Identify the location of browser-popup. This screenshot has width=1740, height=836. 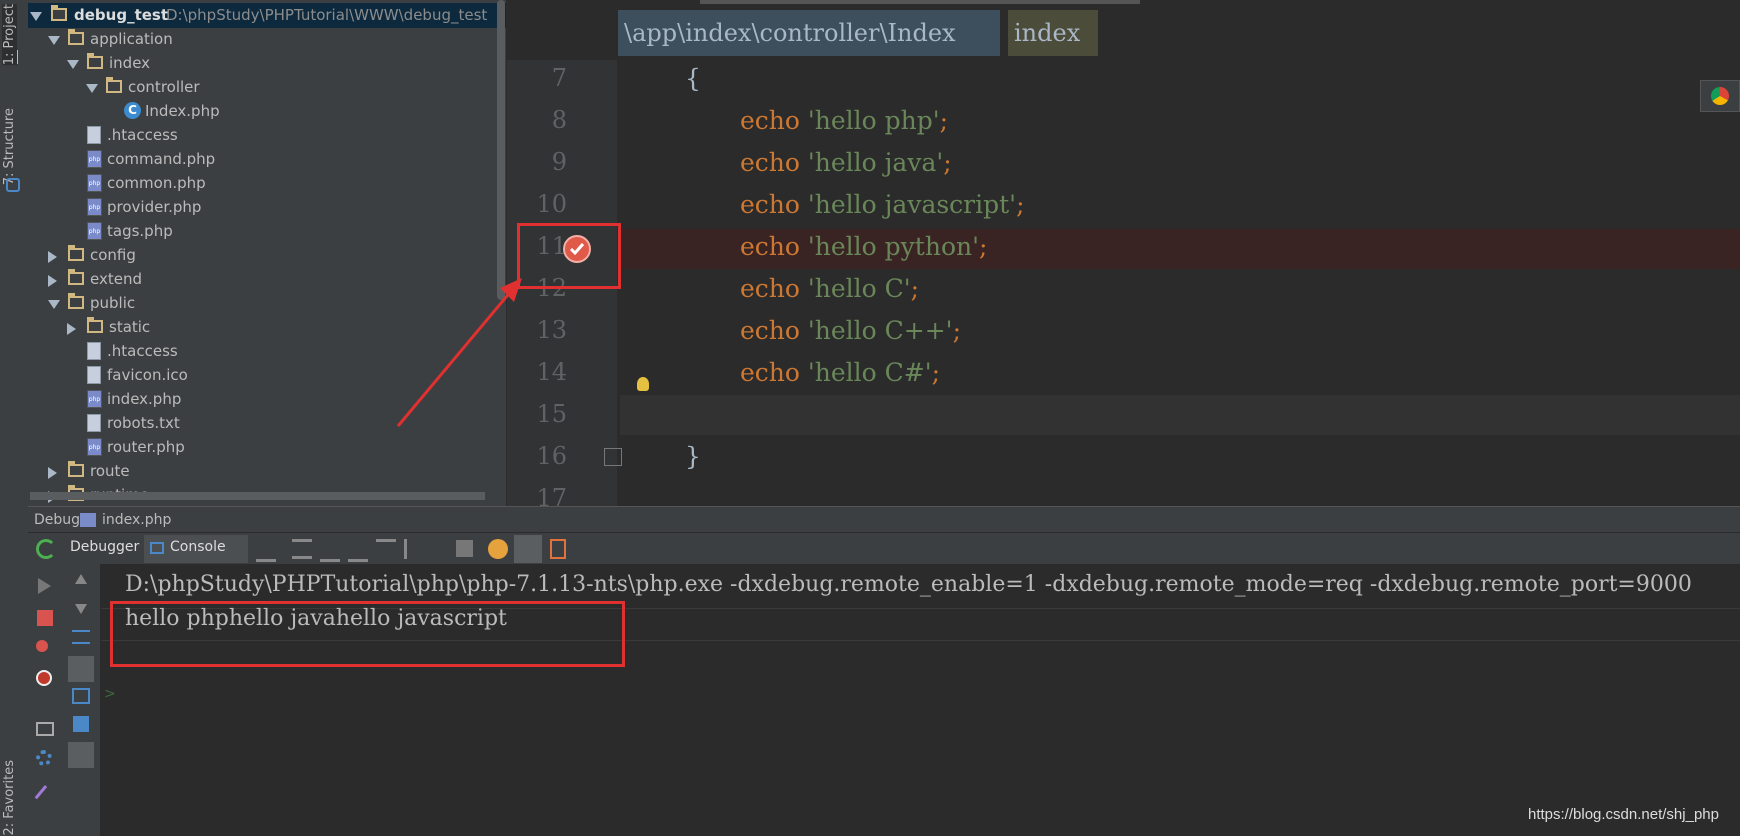
(1720, 96).